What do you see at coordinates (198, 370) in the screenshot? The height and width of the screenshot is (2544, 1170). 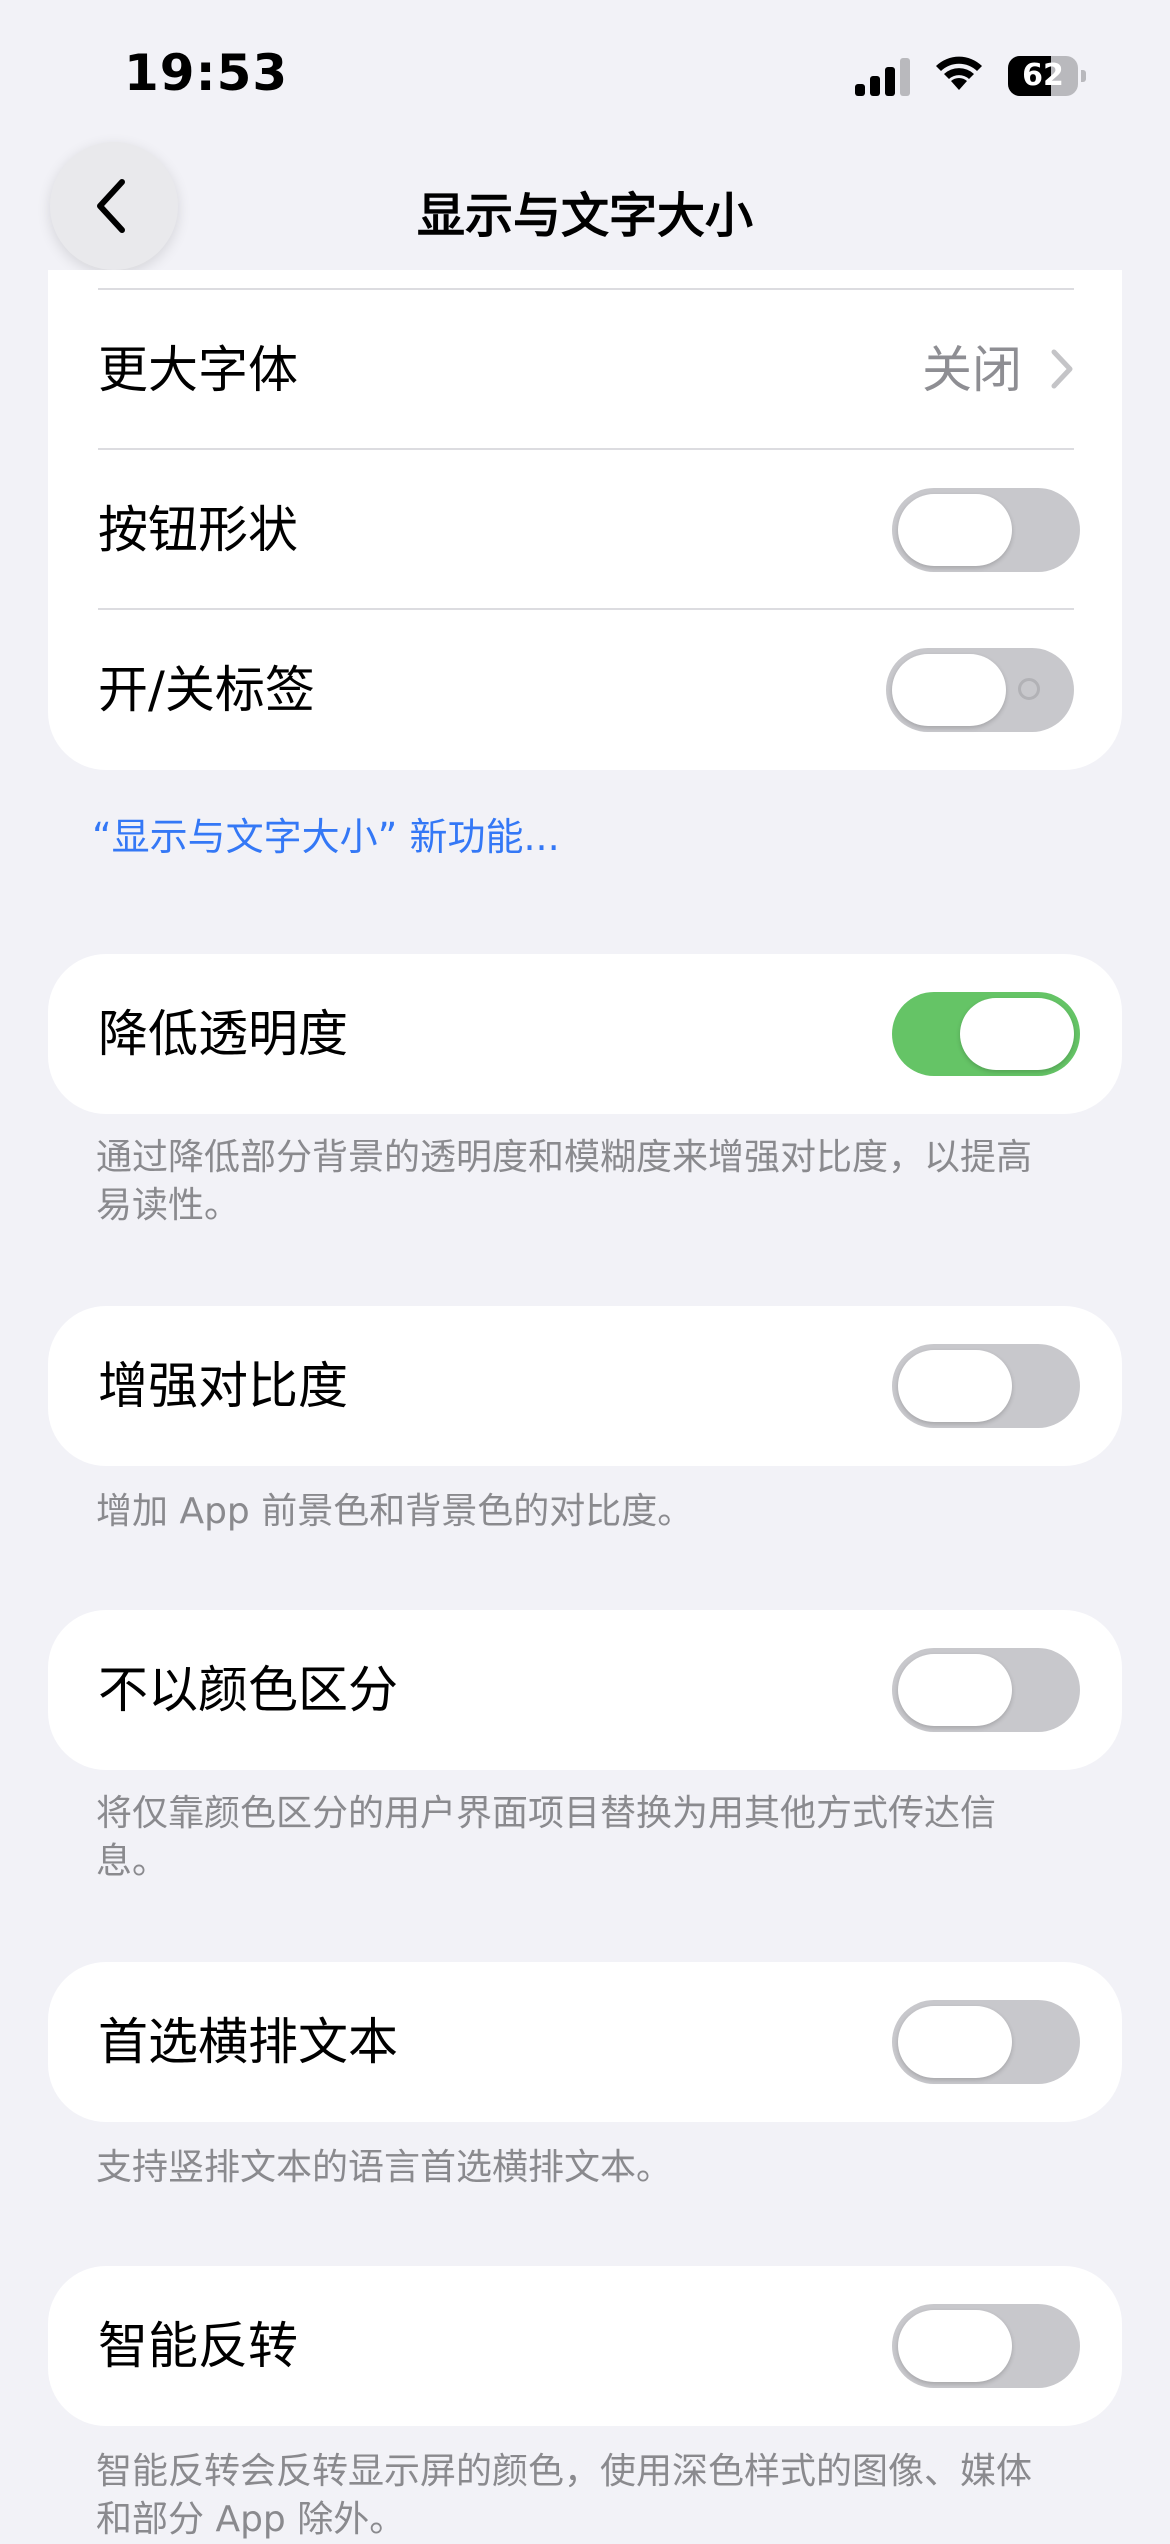 I see `larger-text-label: 更大字体` at bounding box center [198, 370].